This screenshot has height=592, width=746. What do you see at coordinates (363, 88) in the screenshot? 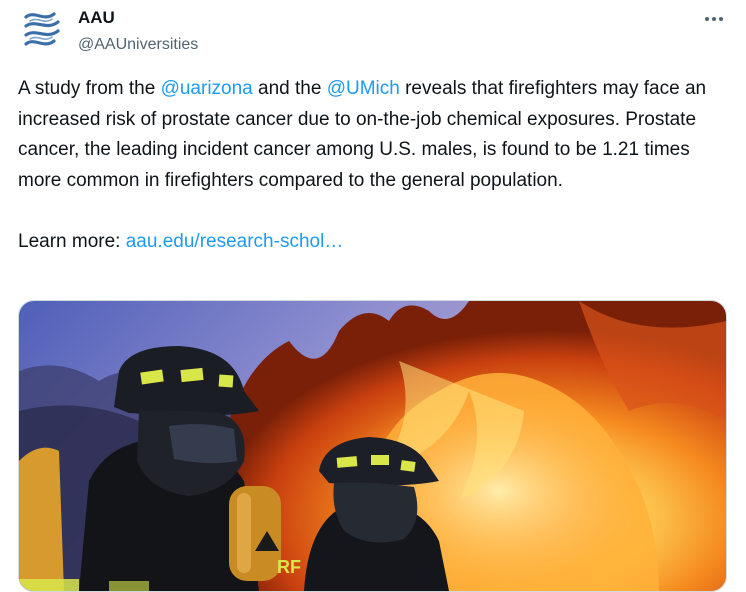
I see `mention-umich: @UMich` at bounding box center [363, 88].